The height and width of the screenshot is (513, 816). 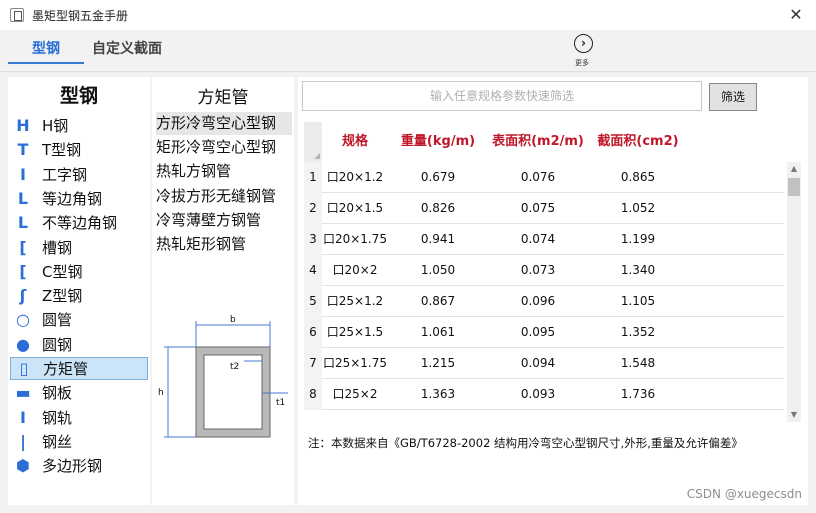 I want to click on row-number: 4, so click(x=313, y=270).